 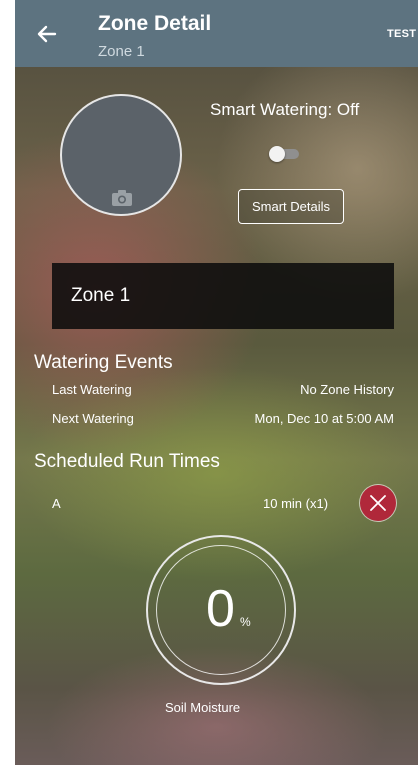 What do you see at coordinates (121, 155) in the screenshot?
I see `zone-photo` at bounding box center [121, 155].